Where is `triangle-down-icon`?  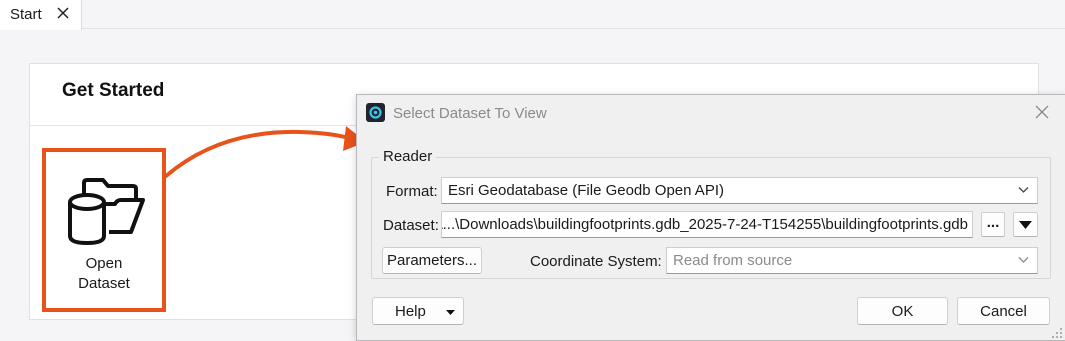
triangle-down-icon is located at coordinates (1025, 224).